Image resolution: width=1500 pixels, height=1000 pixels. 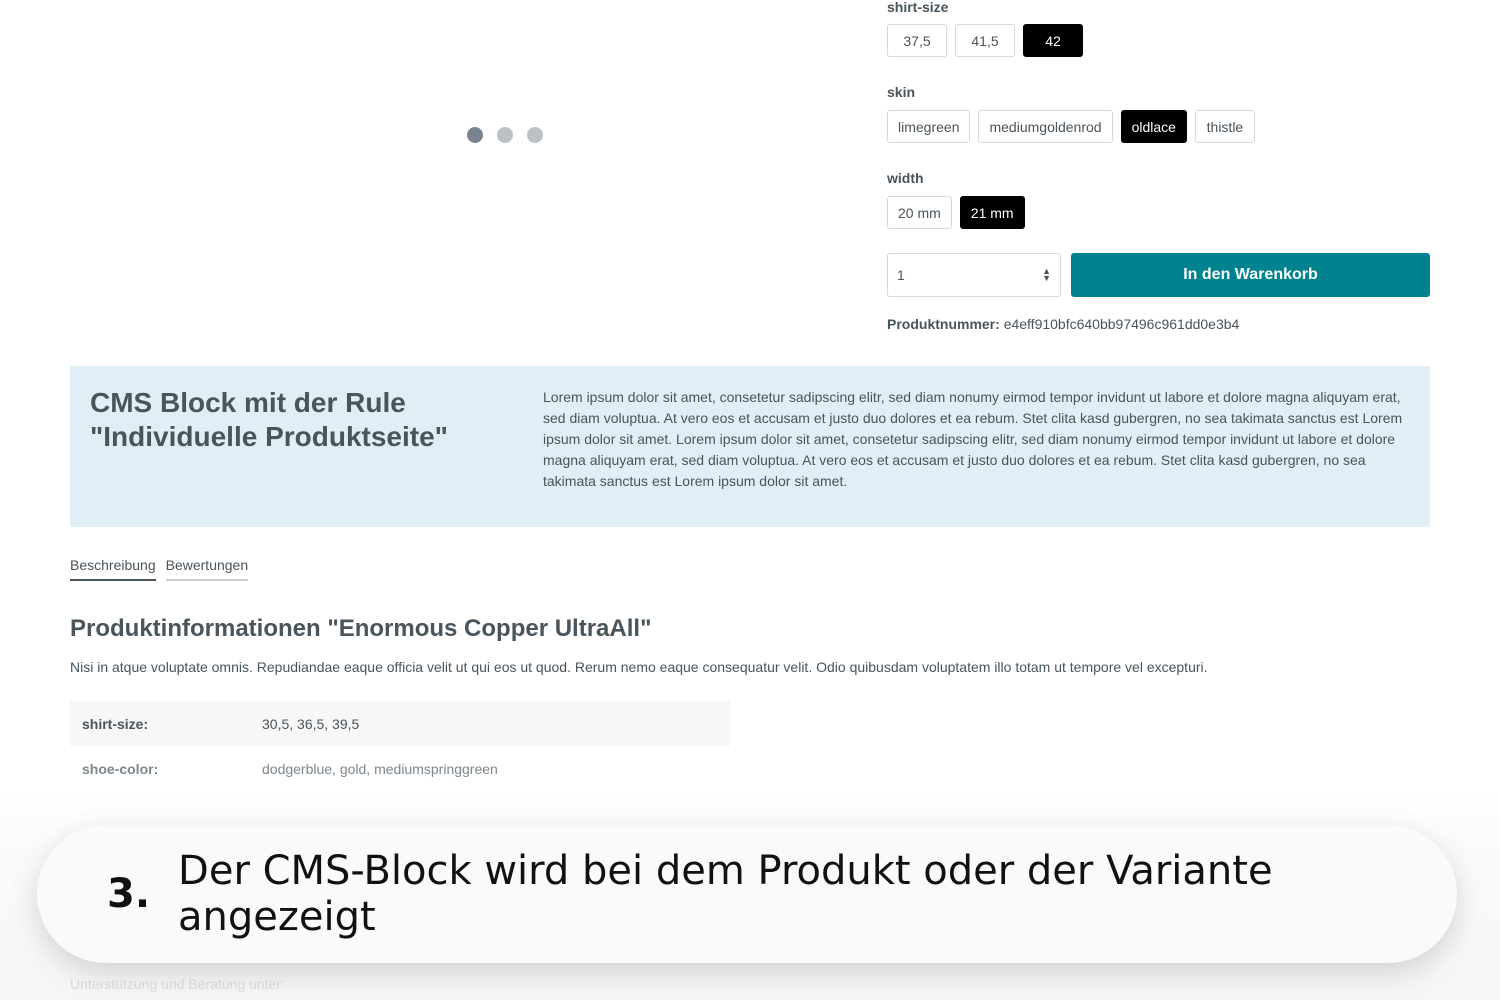 What do you see at coordinates (400, 723) in the screenshot?
I see `property-row: shirt-size: 30,5, 36,5, 39,5` at bounding box center [400, 723].